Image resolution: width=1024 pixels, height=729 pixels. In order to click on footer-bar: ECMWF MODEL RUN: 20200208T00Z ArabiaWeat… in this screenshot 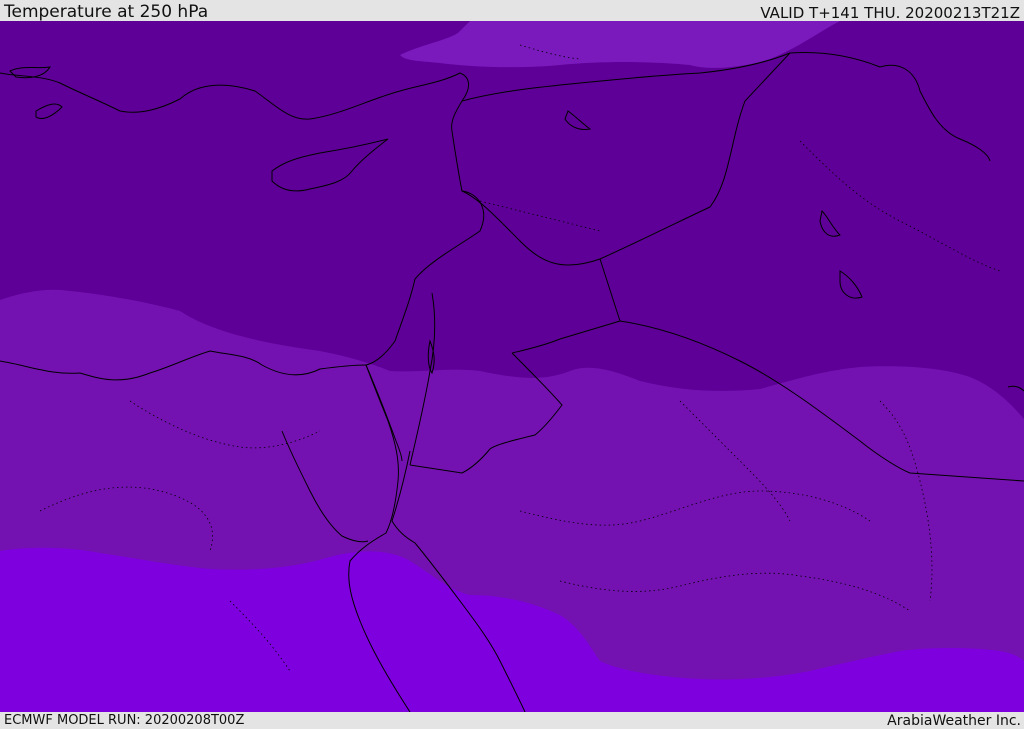, I will do `click(512, 720)`.